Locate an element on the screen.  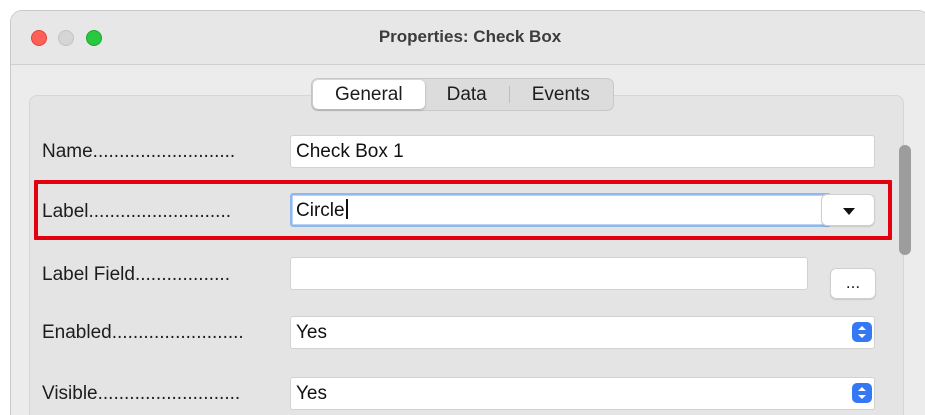
label-field-input is located at coordinates (549, 273).